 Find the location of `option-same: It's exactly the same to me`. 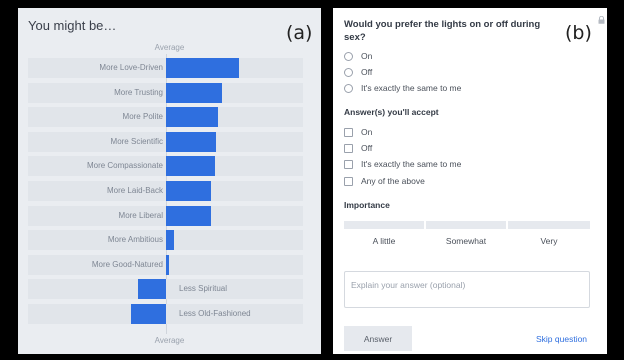

option-same: It's exactly the same to me is located at coordinates (402, 88).